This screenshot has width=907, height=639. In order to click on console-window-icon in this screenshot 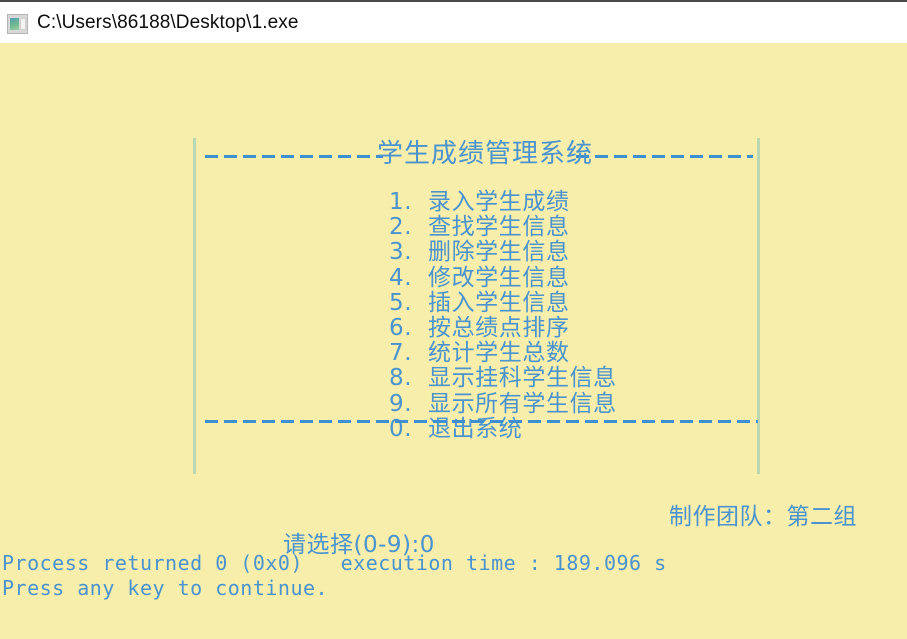, I will do `click(17, 23)`.